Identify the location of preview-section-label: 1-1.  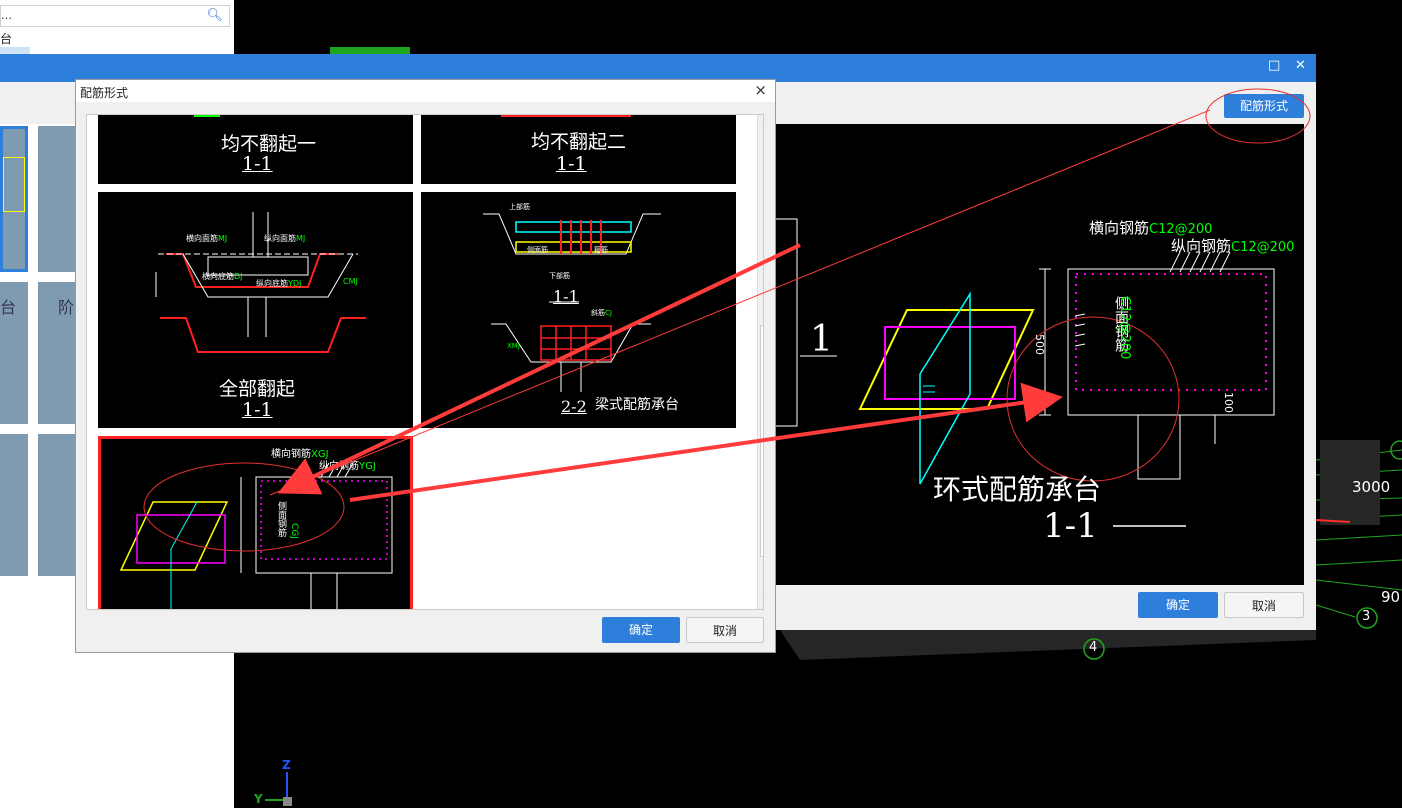
(1070, 526).